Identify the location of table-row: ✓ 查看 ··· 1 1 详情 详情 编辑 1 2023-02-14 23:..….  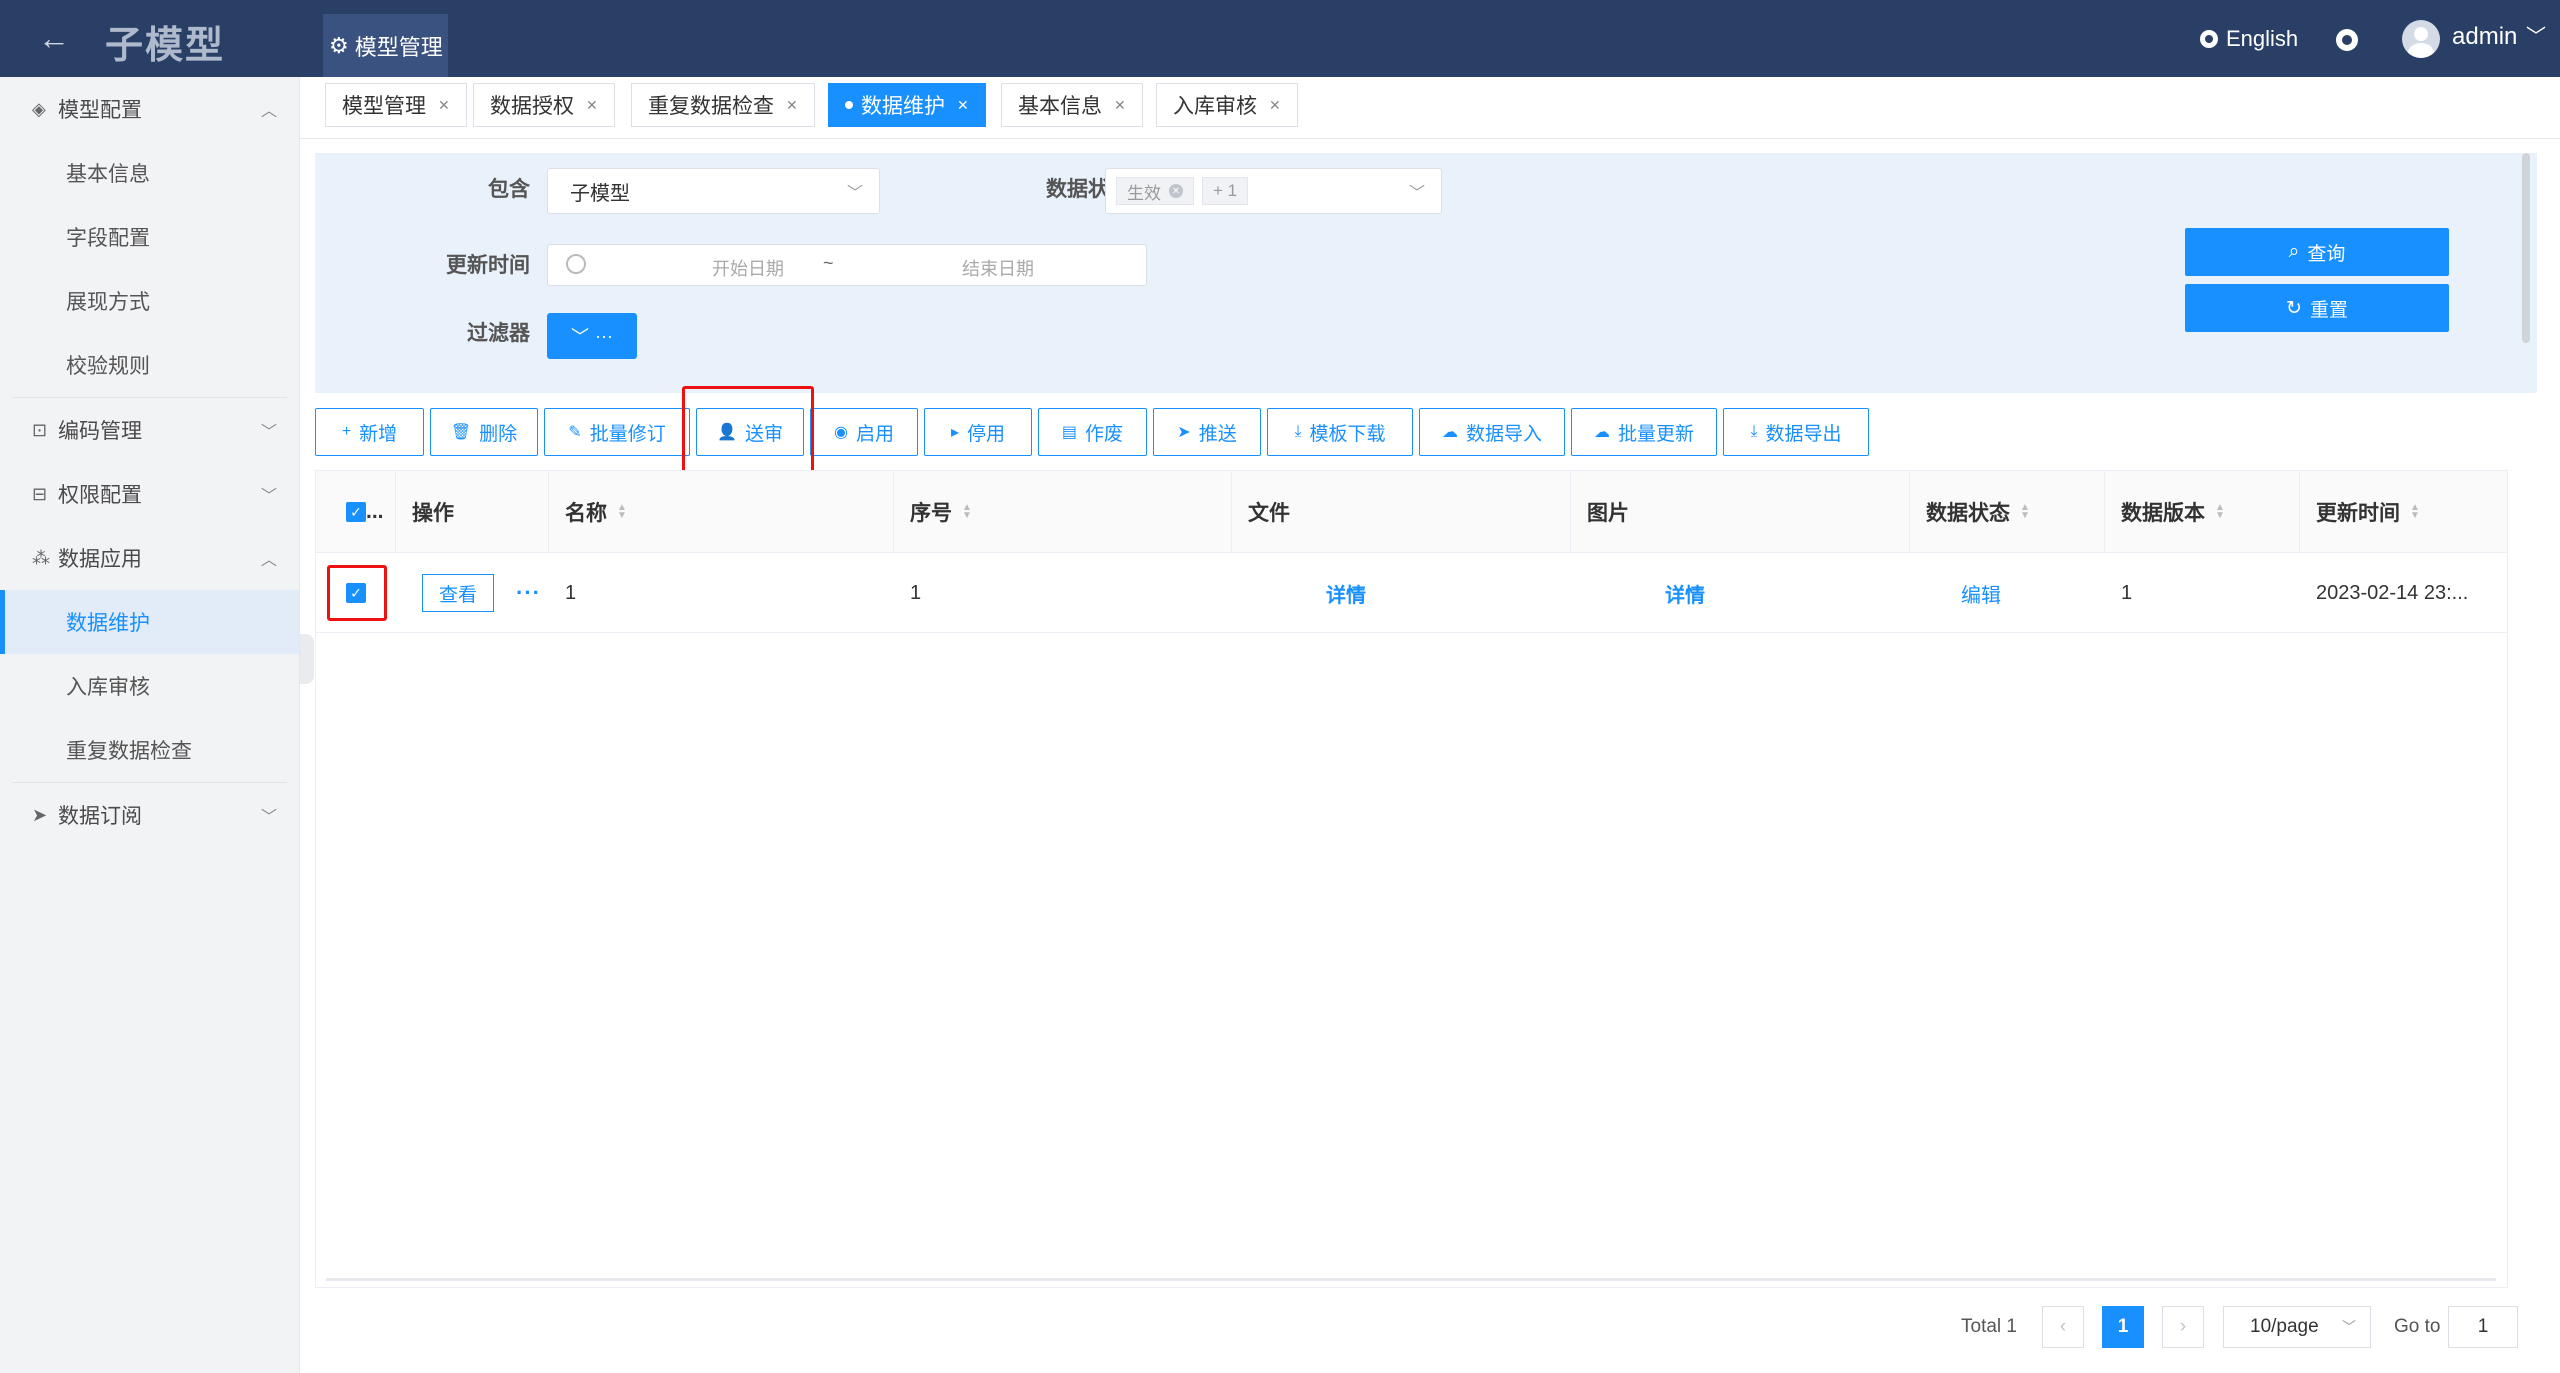
(1411, 593).